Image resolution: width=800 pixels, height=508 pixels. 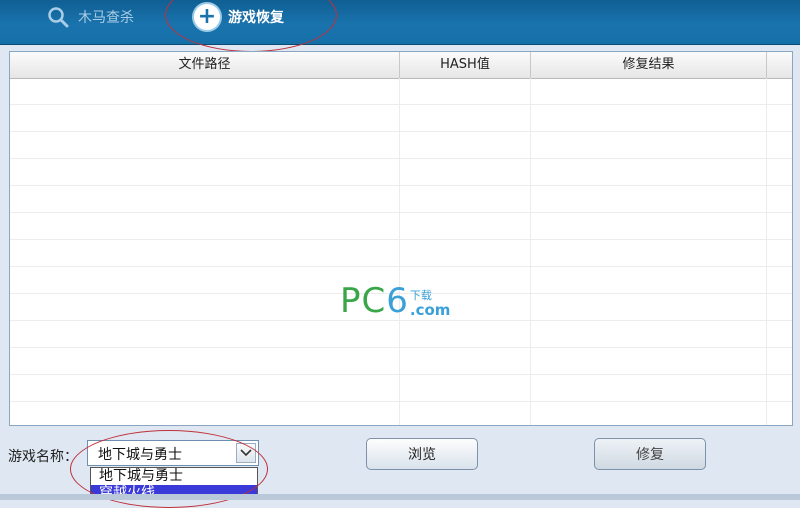 I want to click on tab-game-repair: + 游戏恢复, so click(x=239, y=17).